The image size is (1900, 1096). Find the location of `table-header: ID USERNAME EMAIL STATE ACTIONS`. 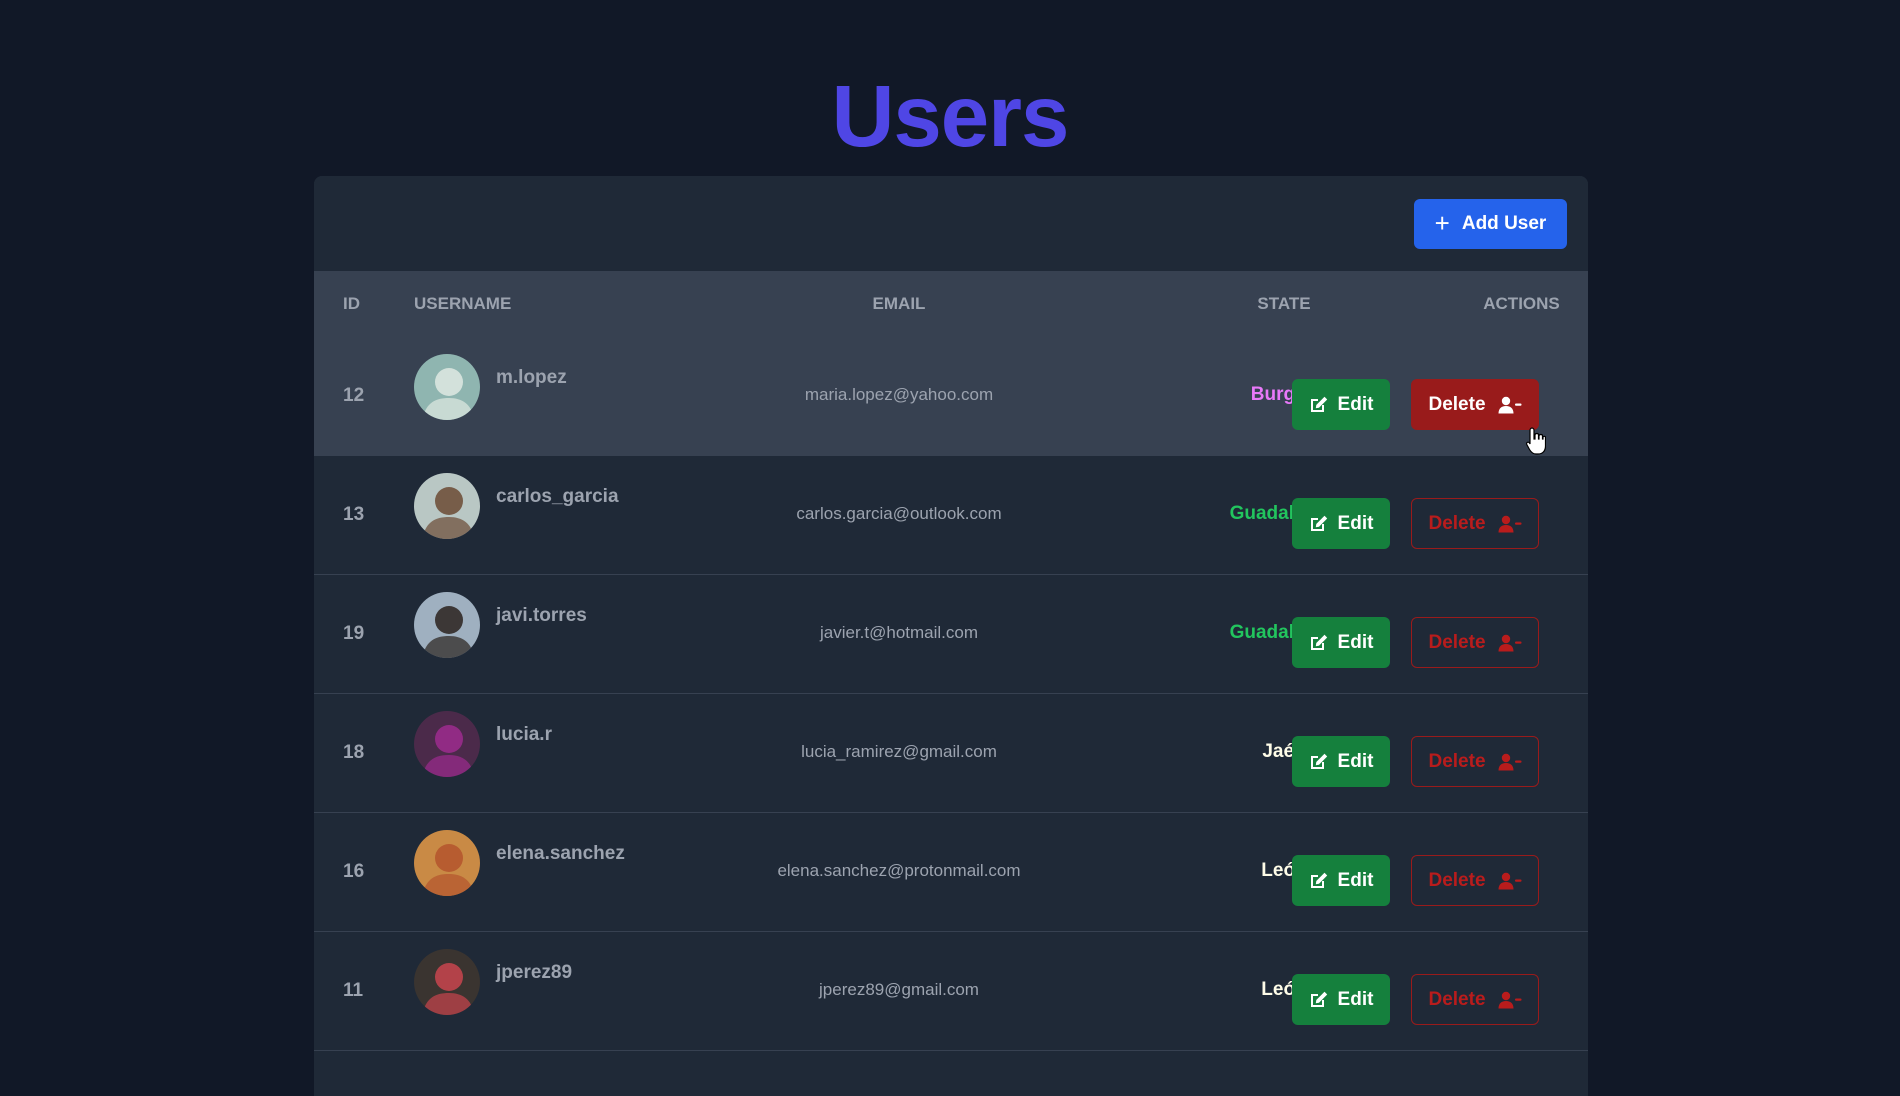

table-header: ID USERNAME EMAIL STATE ACTIONS is located at coordinates (951, 304).